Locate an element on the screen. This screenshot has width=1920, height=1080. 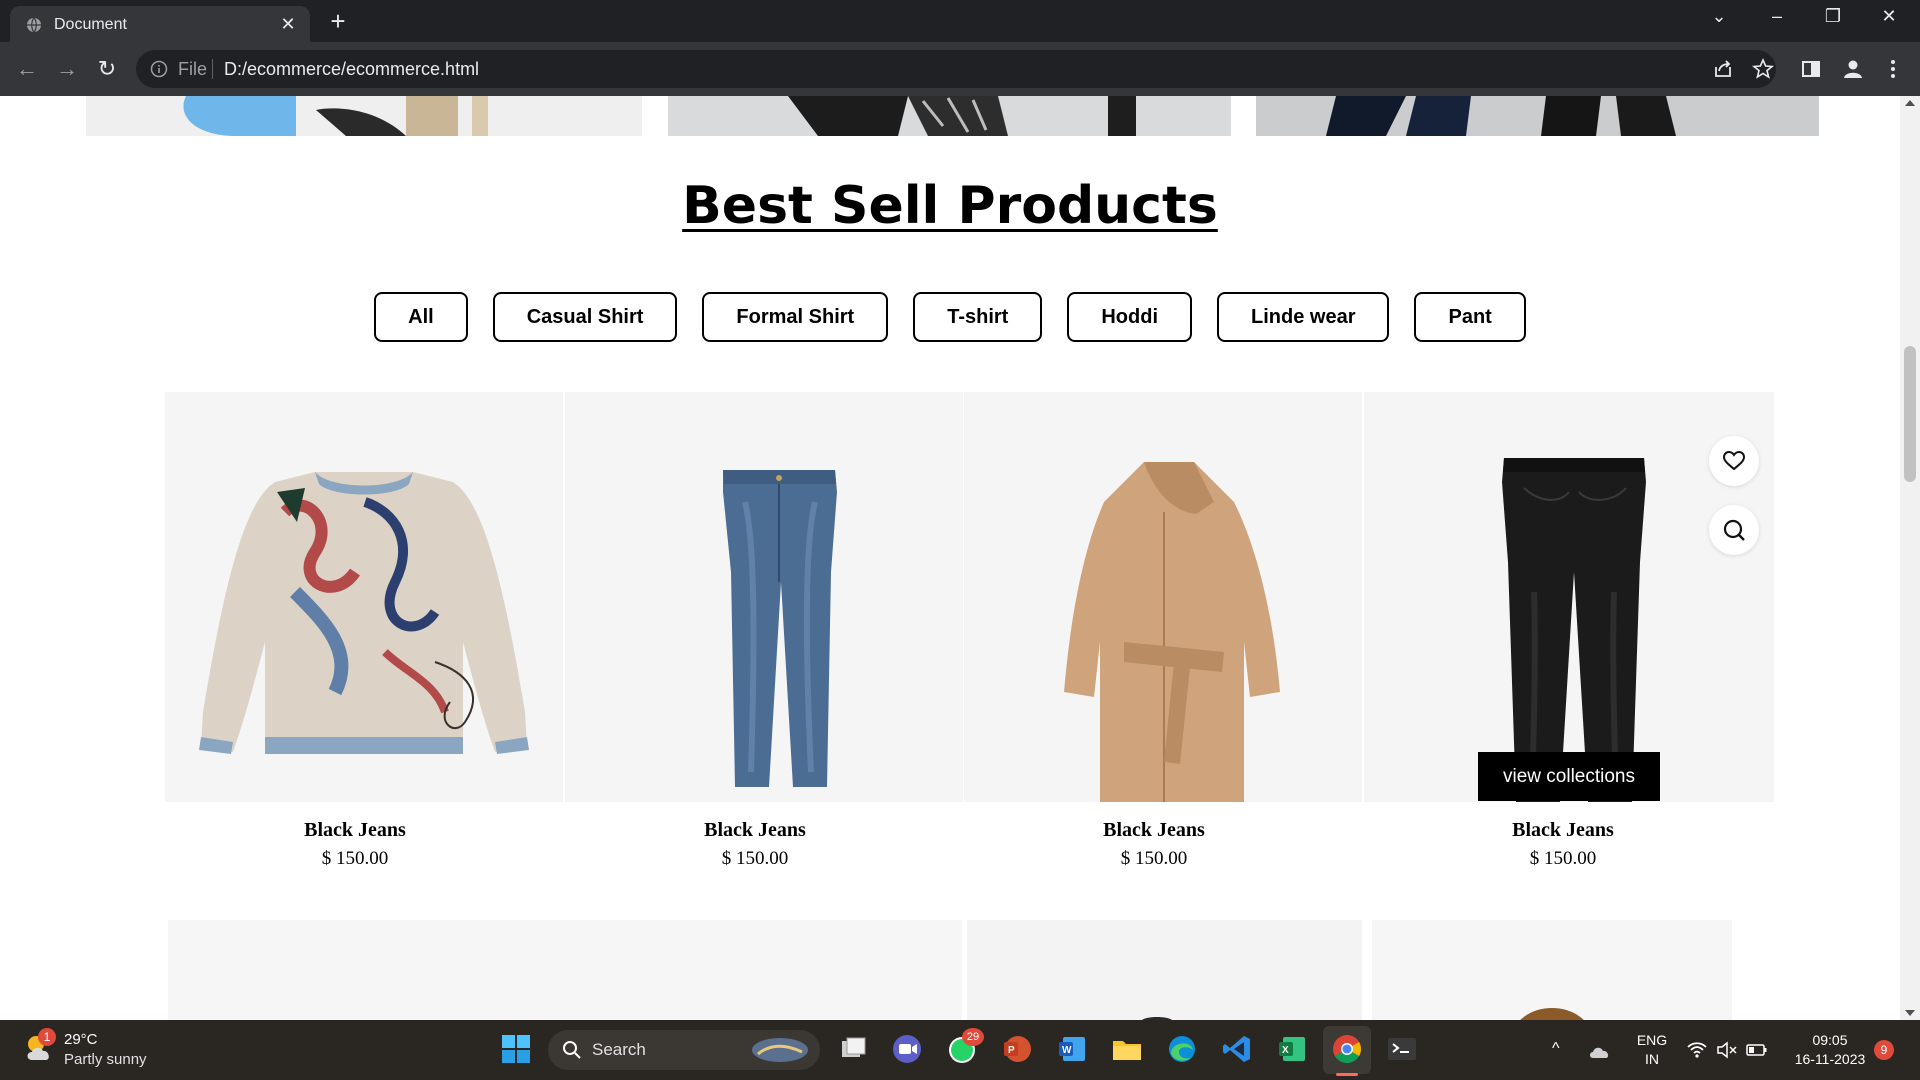
svg-text: X is located at coordinates (1285, 1050).